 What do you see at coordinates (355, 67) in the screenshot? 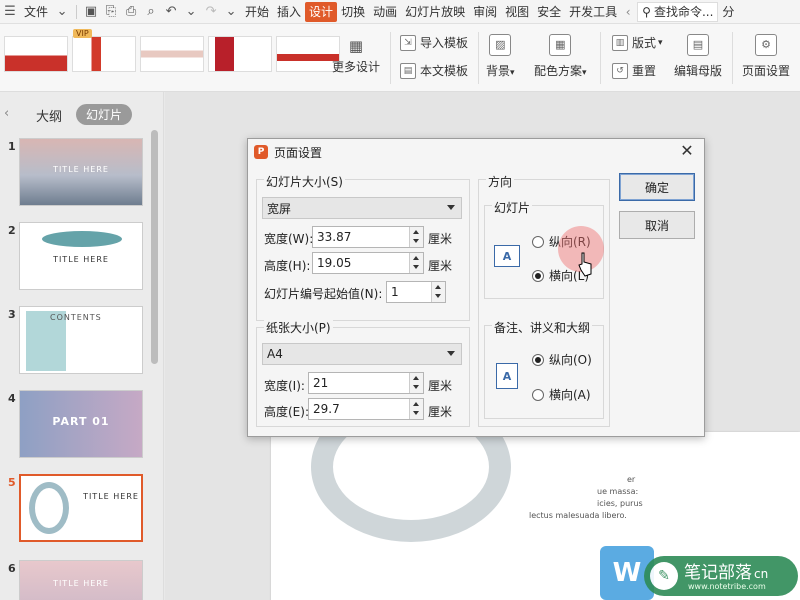
I see `more-design-label: 更多设计` at bounding box center [355, 67].